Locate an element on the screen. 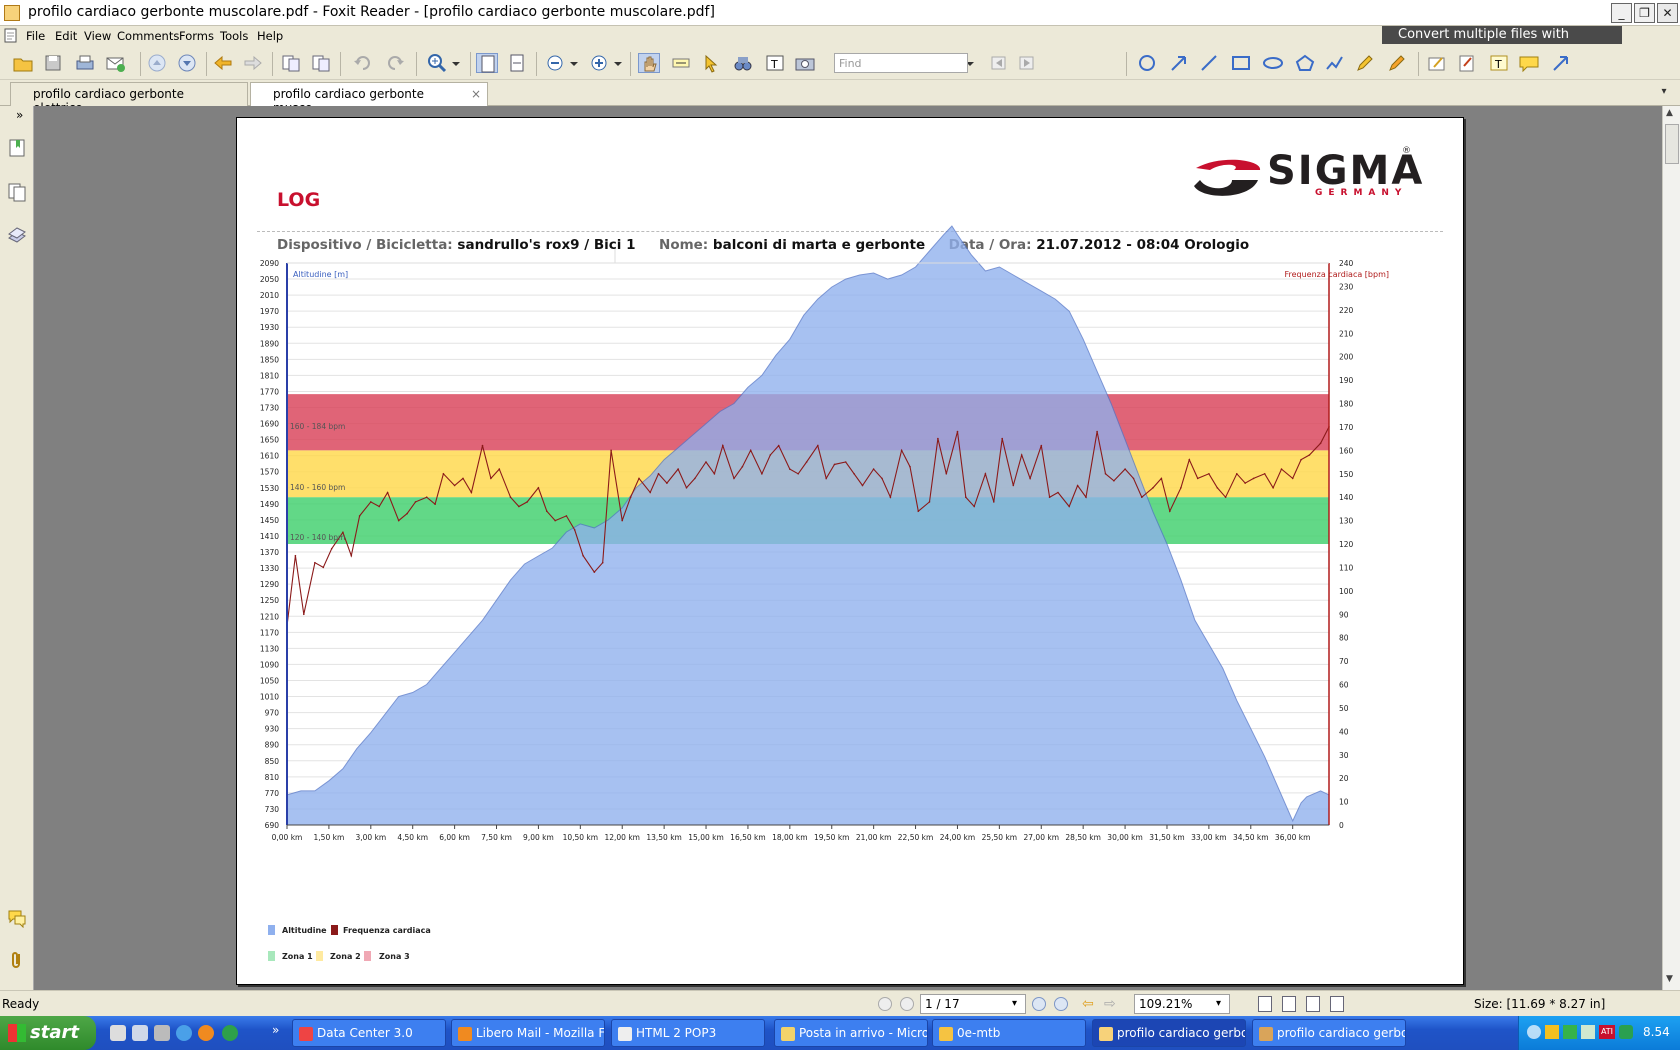 This screenshot has width=1680, height=1050. textbox-icon: T is located at coordinates (1499, 63).